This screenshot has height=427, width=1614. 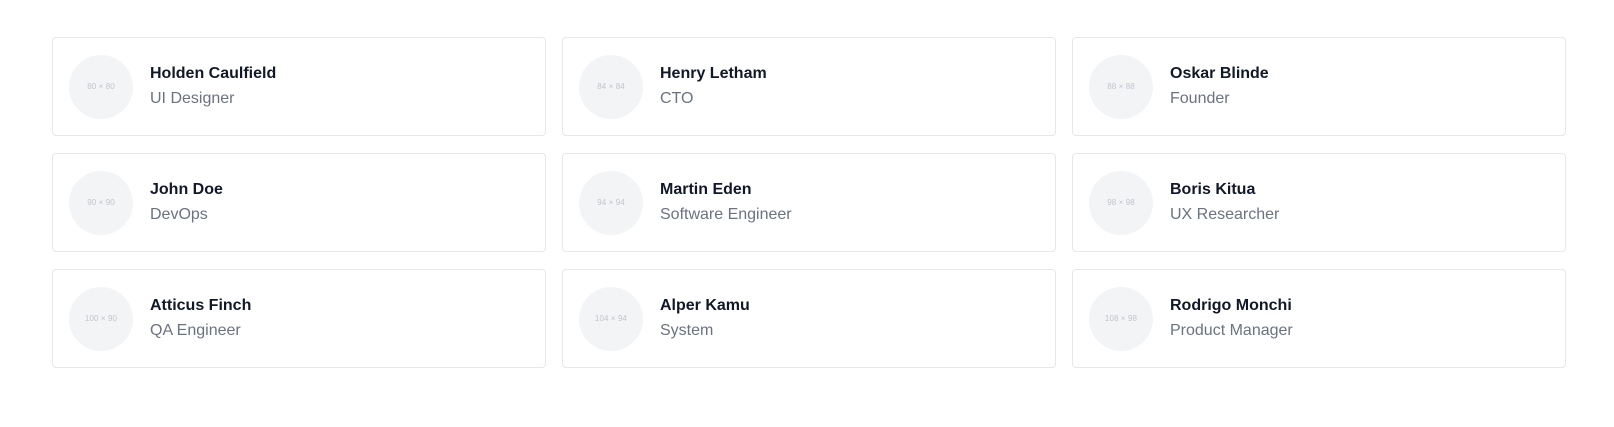 What do you see at coordinates (713, 86) in the screenshot?
I see `member-info: Henry Letham CTO` at bounding box center [713, 86].